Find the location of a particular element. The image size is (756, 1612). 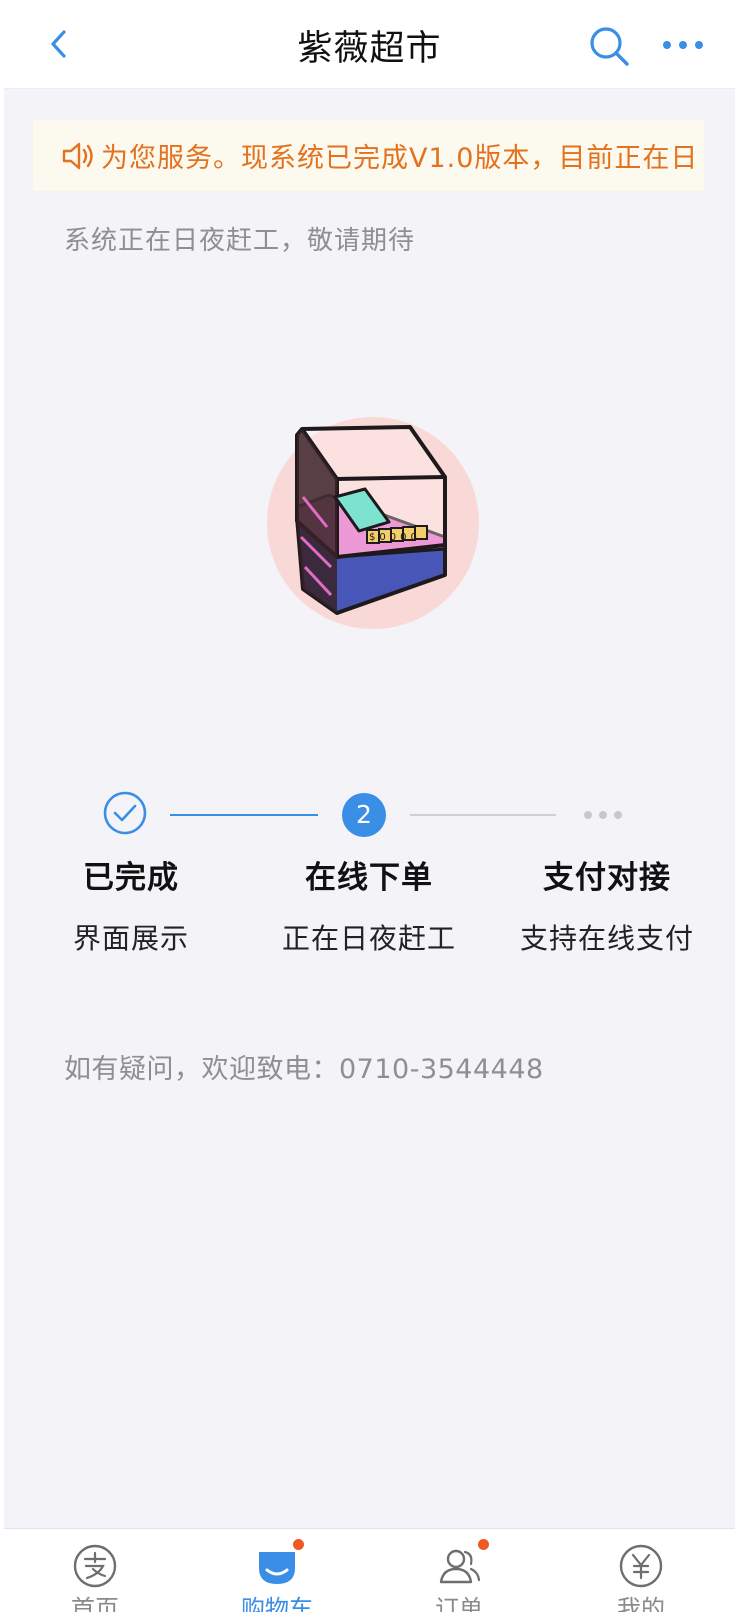

step-title: 已完成 is located at coordinates (131, 878).